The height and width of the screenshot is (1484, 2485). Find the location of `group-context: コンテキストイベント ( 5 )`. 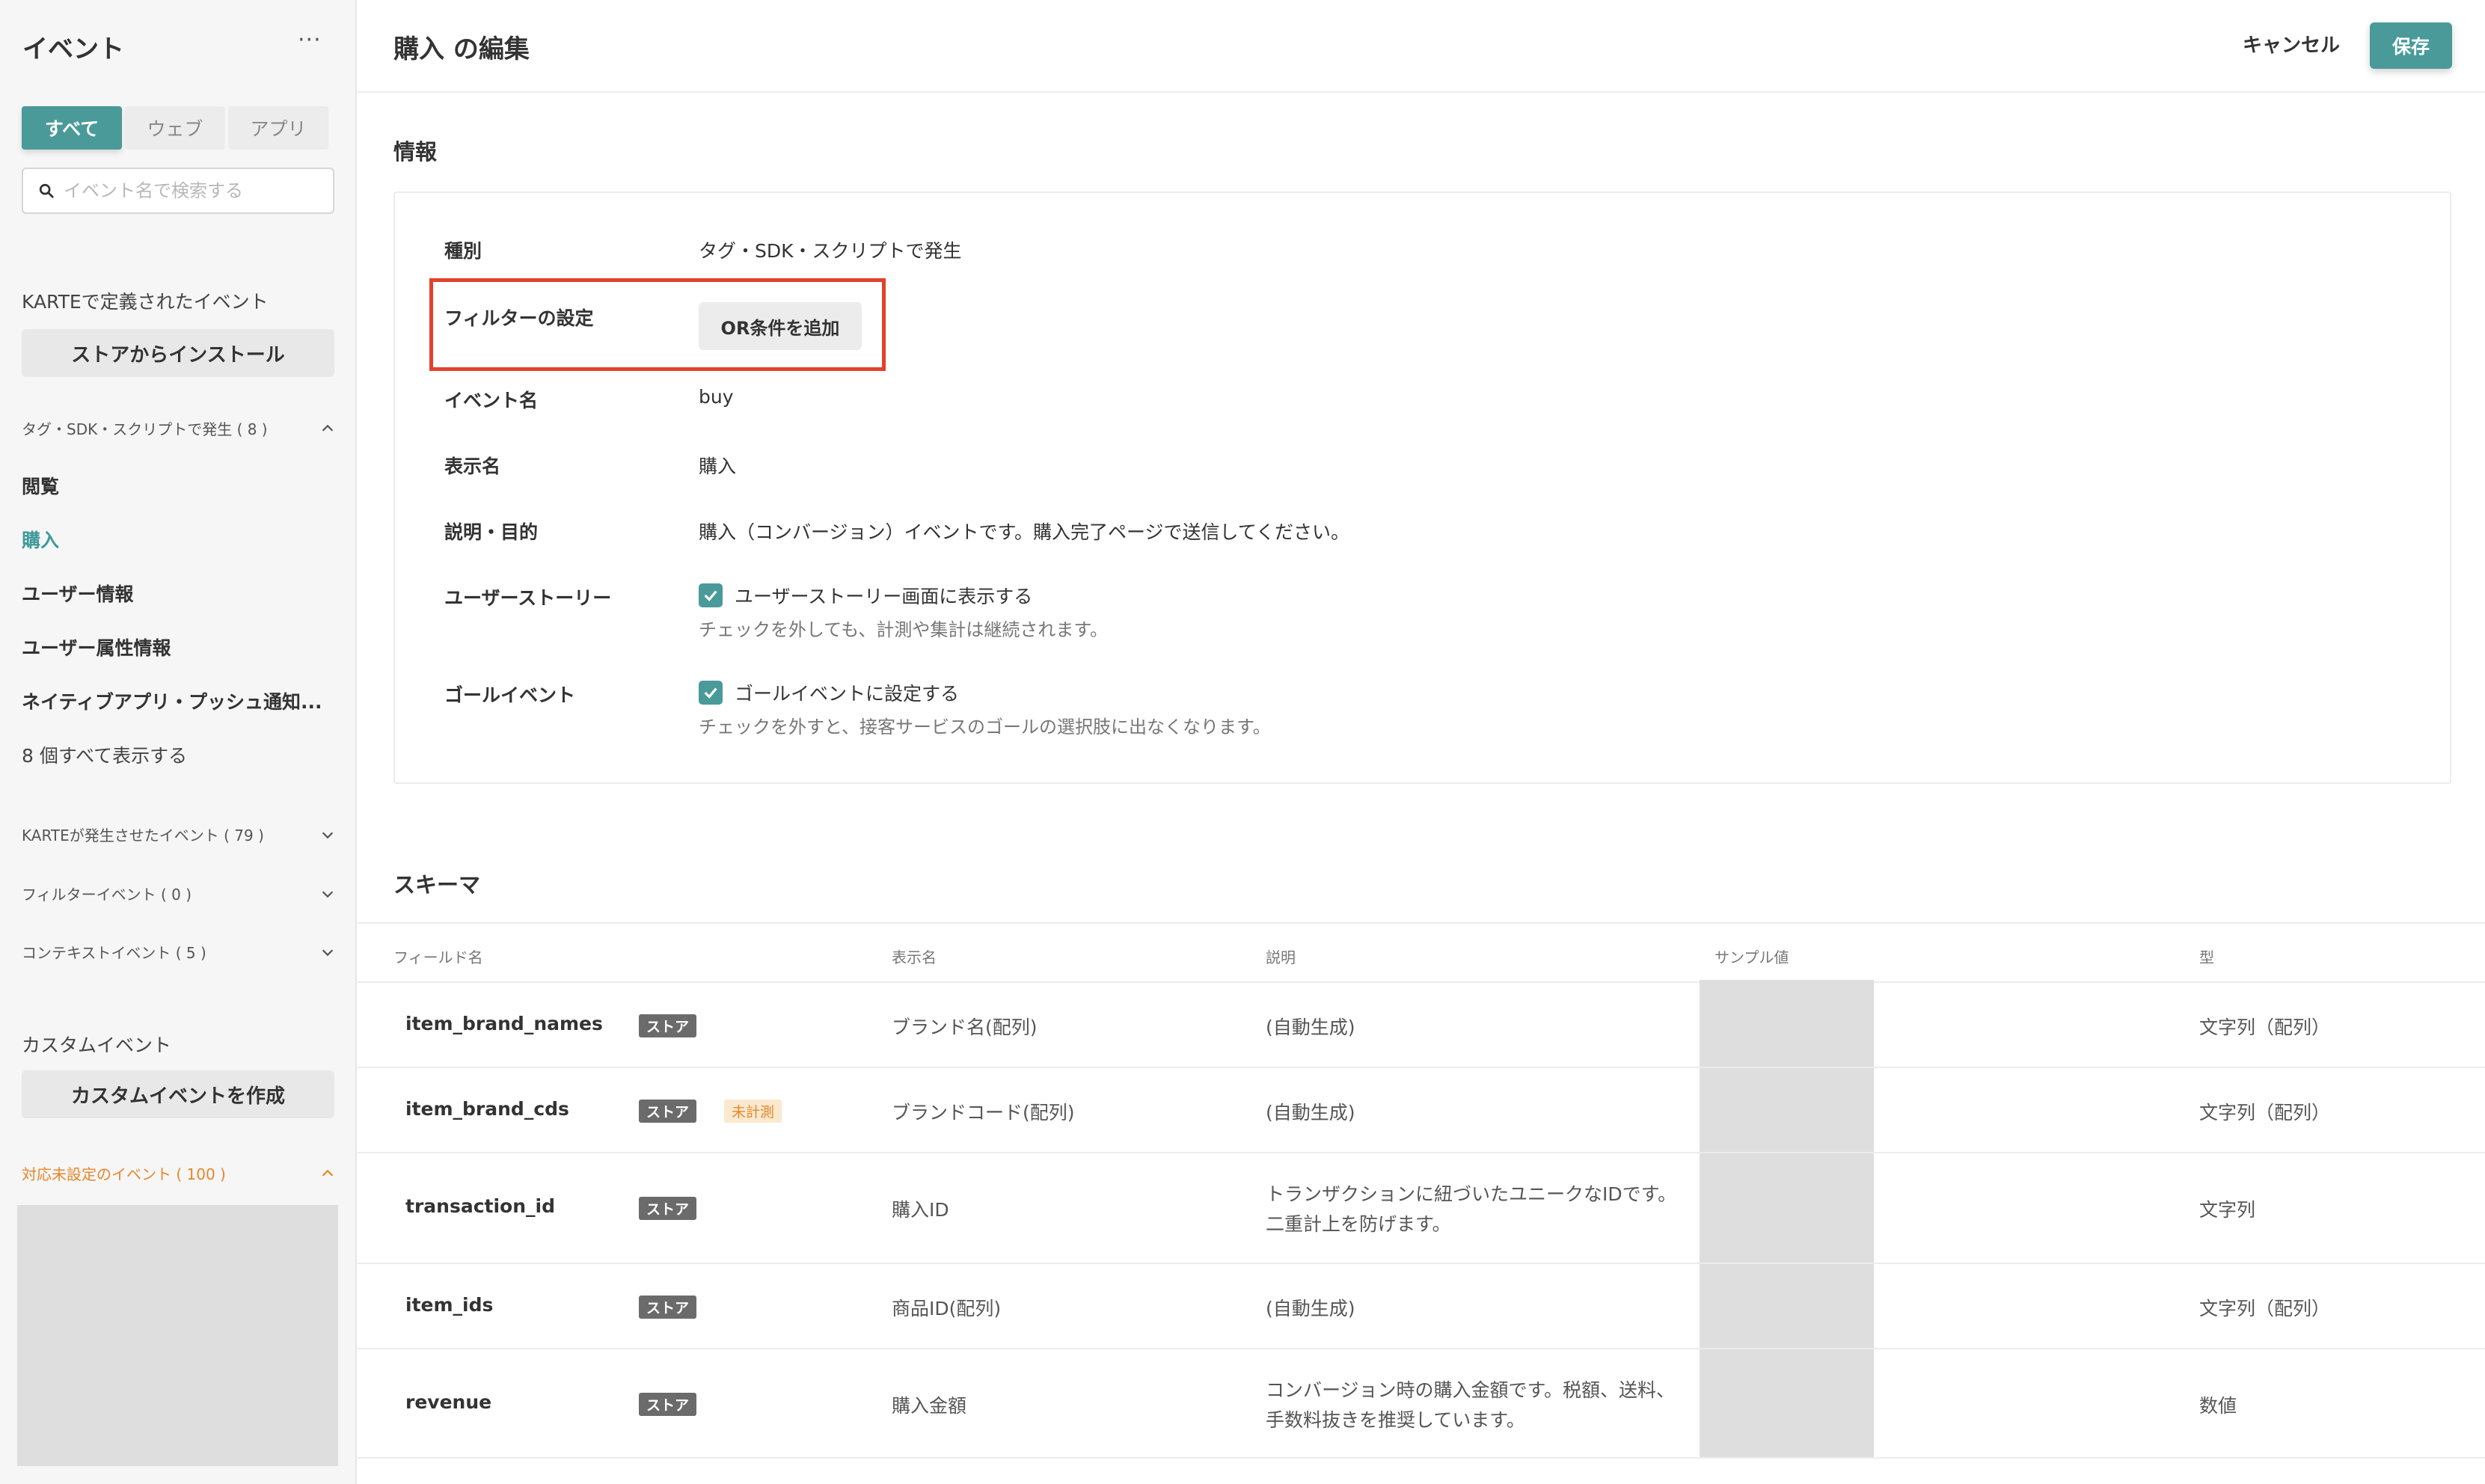

group-context: コンテキストイベント ( 5 ) is located at coordinates (179, 952).